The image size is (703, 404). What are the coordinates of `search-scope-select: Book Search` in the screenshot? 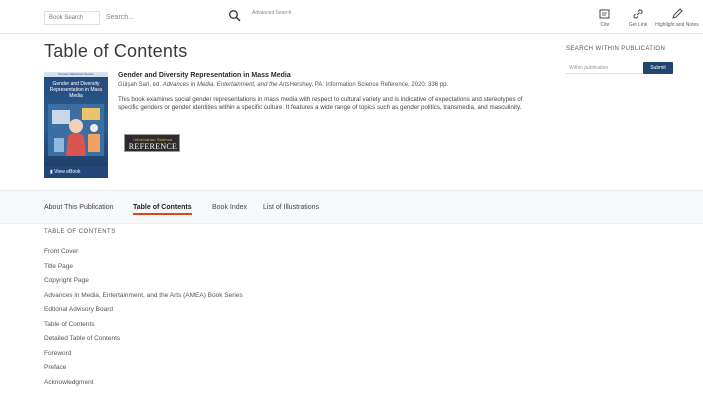 It's located at (72, 18).